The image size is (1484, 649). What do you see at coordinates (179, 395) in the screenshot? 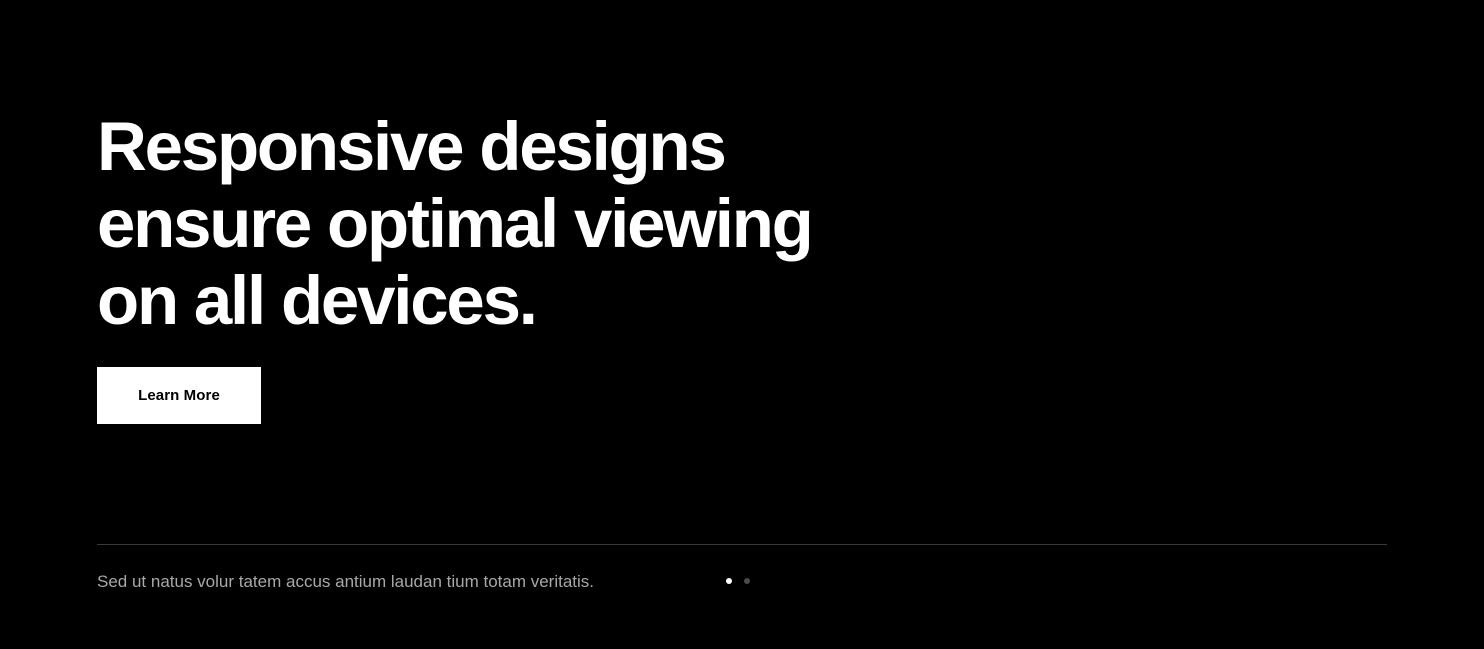
I see `learn-more-button: Learn More` at bounding box center [179, 395].